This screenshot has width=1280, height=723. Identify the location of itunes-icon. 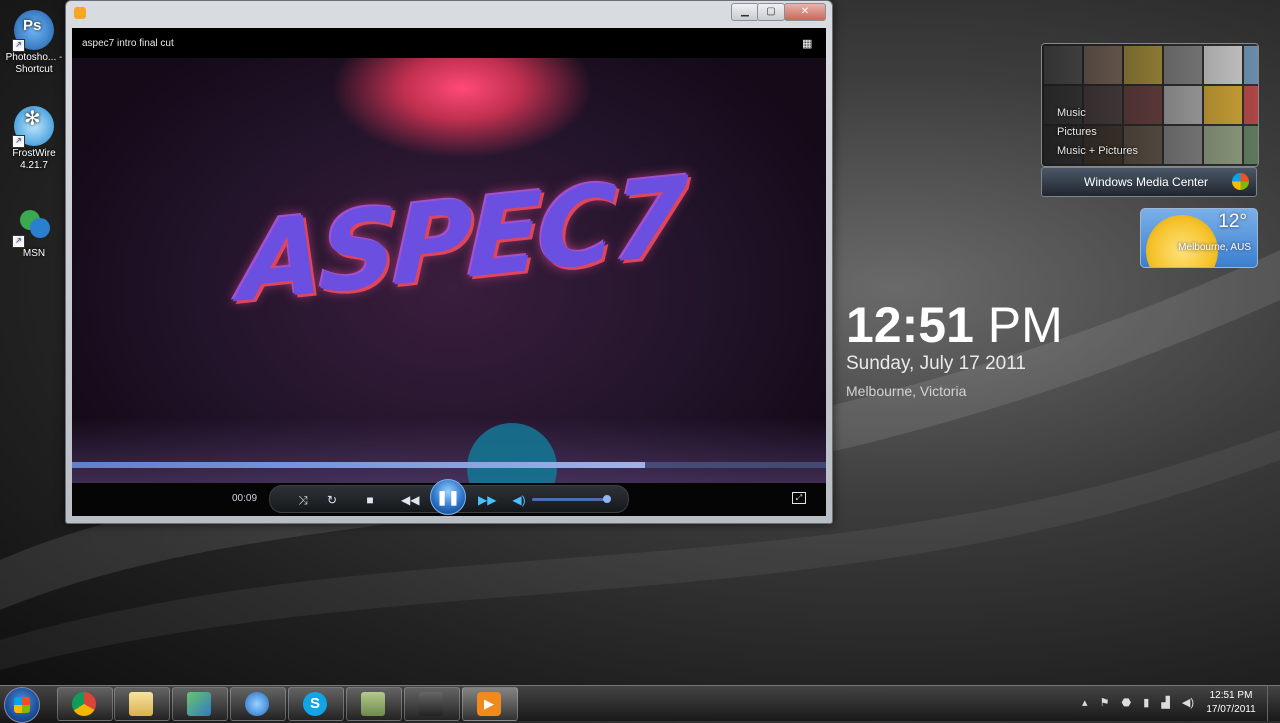
(257, 704).